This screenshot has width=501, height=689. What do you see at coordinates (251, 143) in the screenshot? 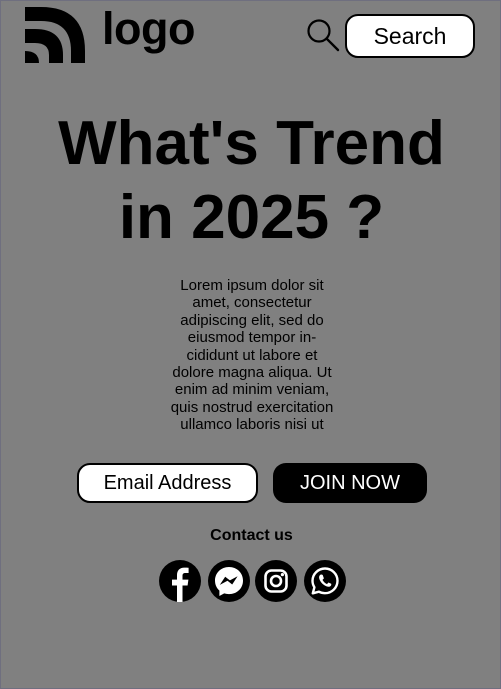
I see `headline-line-1: What's Trend` at bounding box center [251, 143].